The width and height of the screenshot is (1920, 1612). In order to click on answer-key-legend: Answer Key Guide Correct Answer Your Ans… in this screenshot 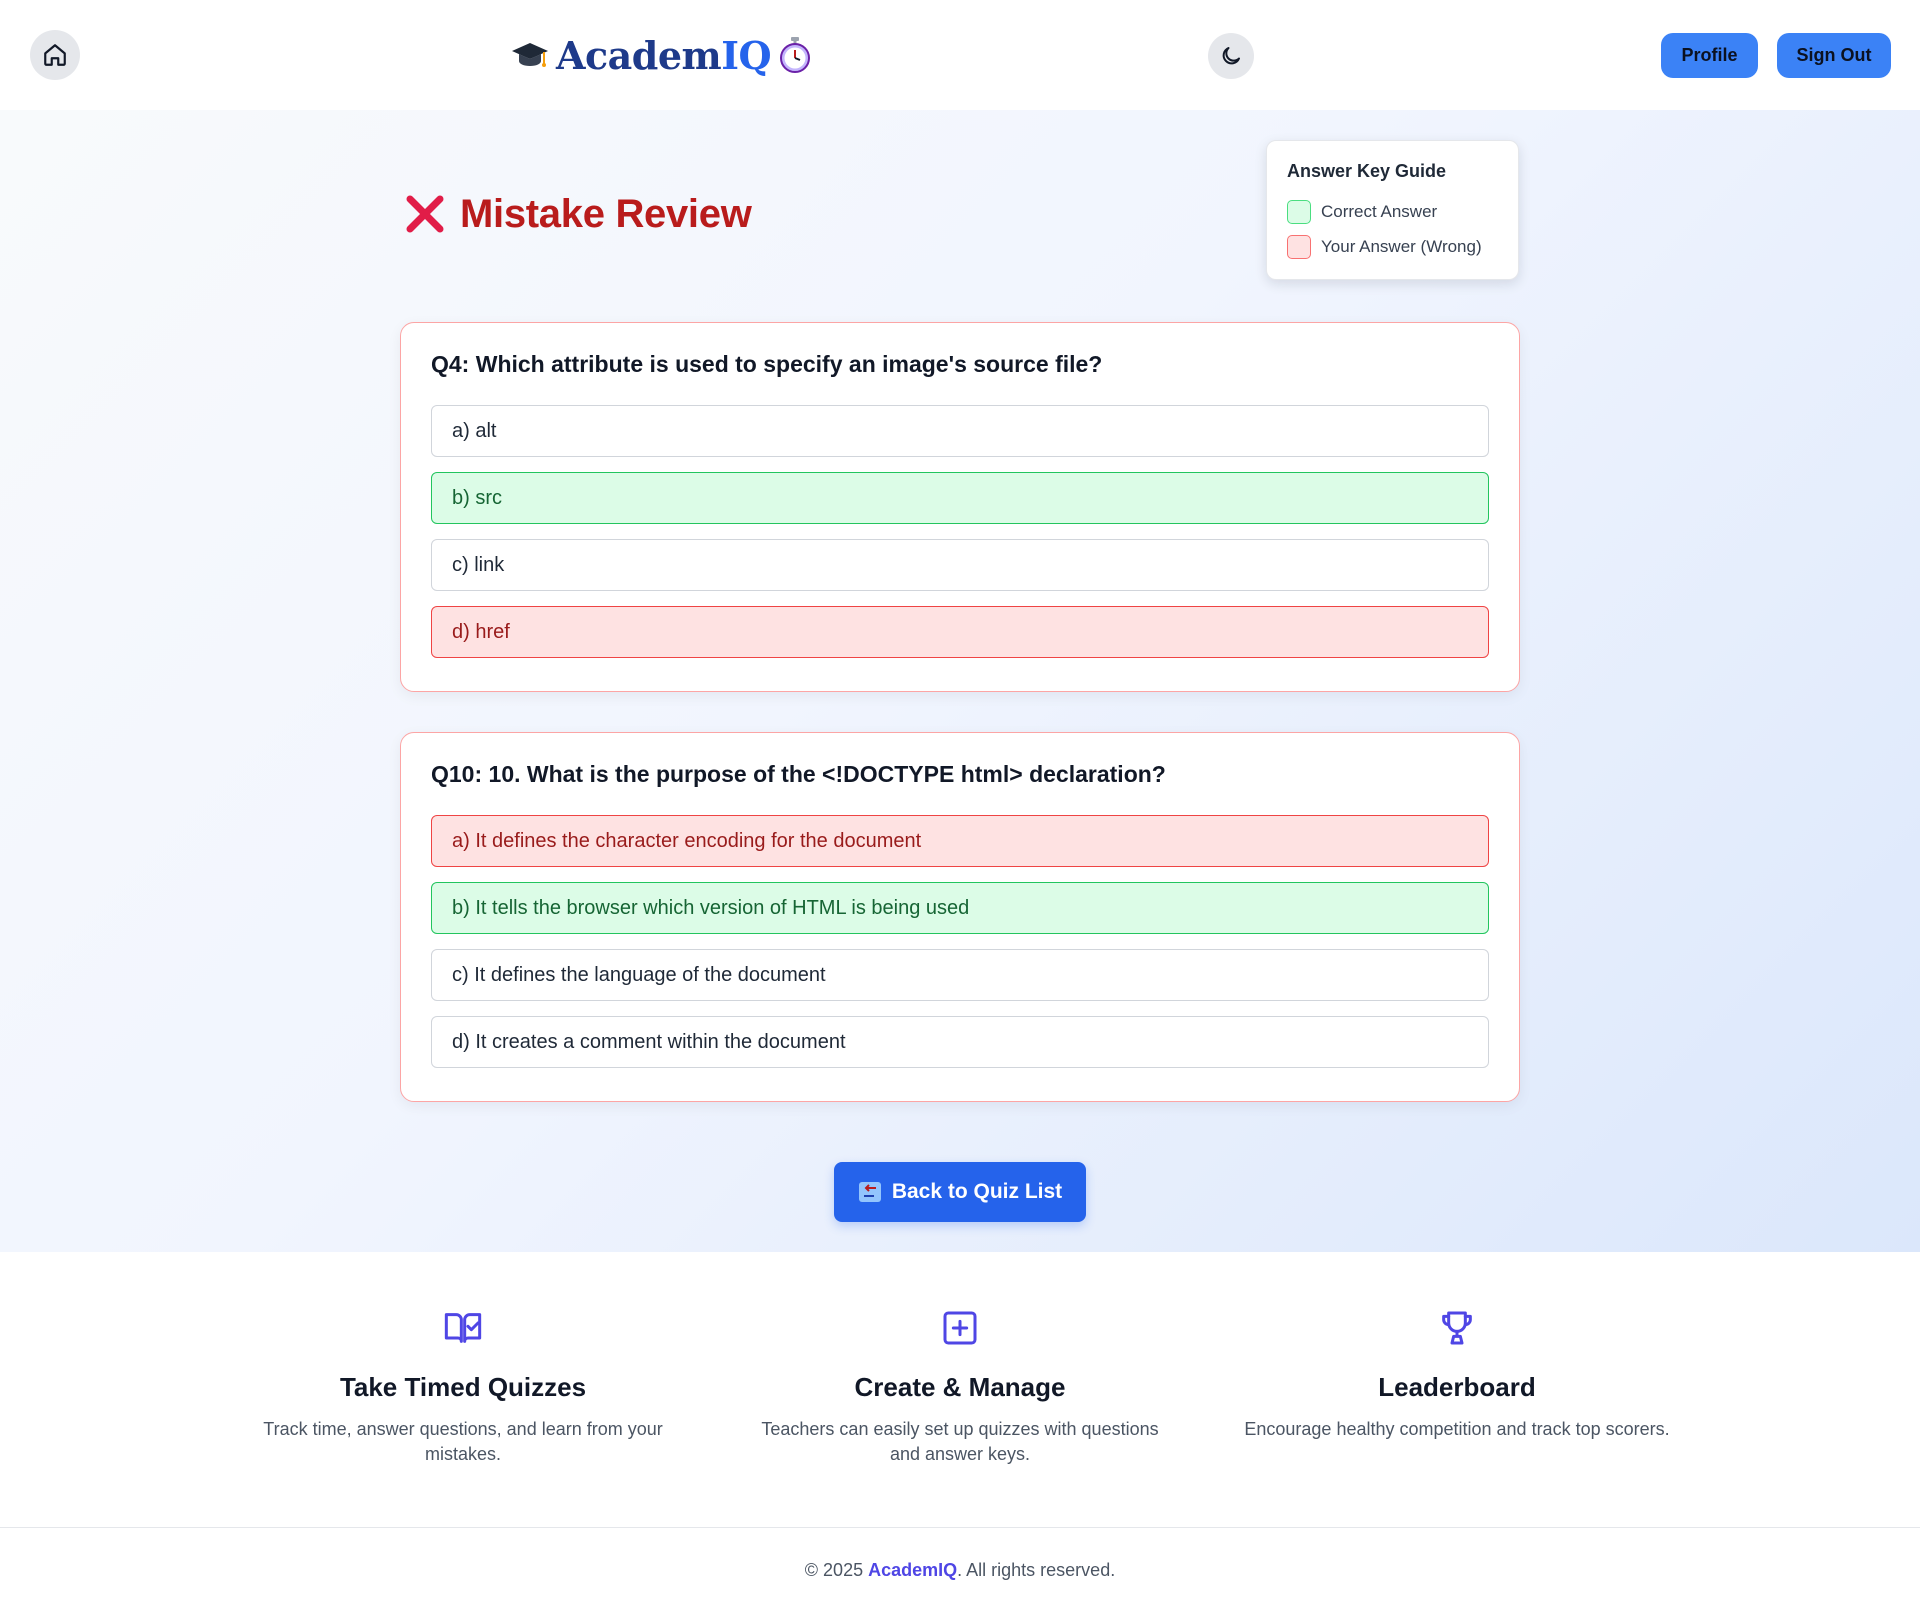, I will do `click(1392, 210)`.